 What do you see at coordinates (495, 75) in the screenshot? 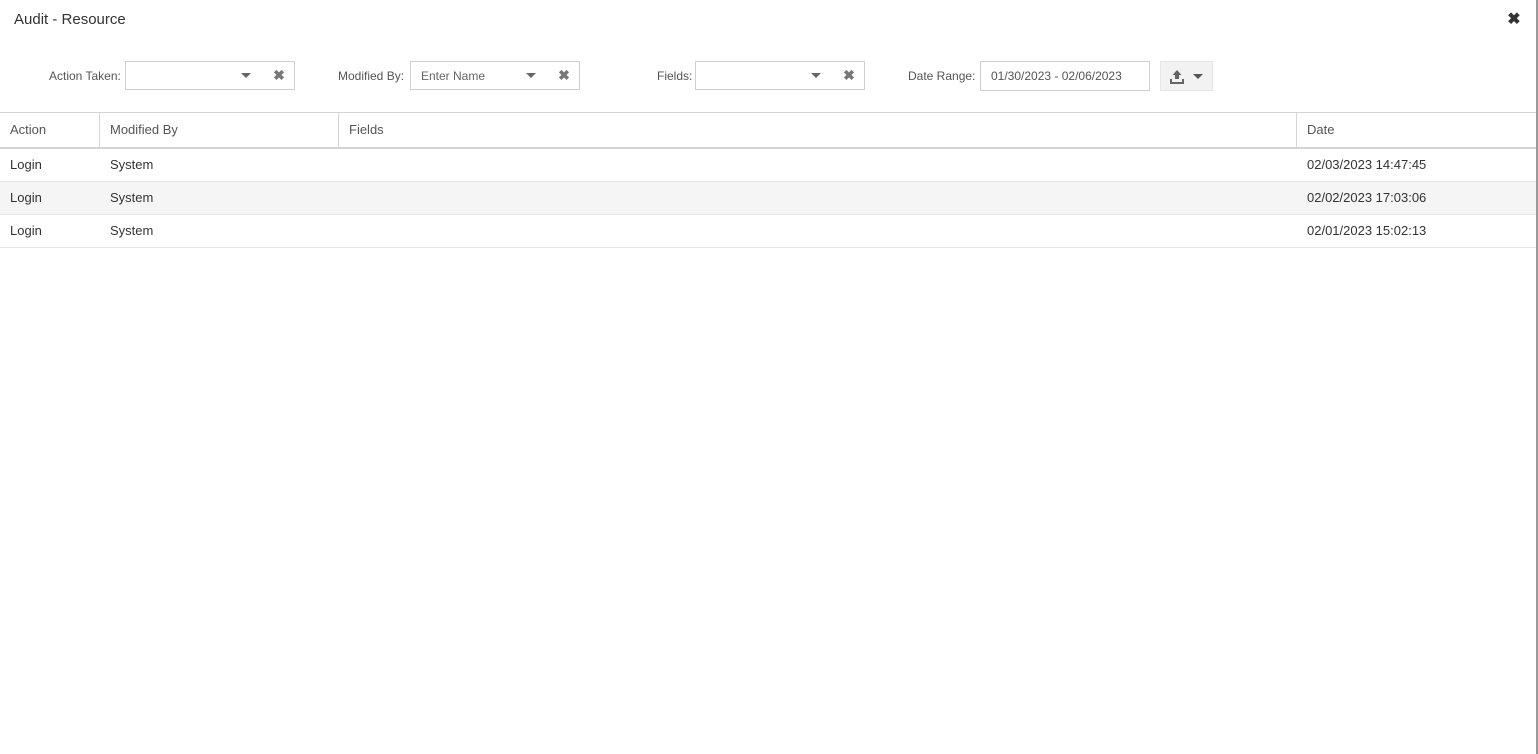
I see `modified-by-combo: Enter Name ✖` at bounding box center [495, 75].